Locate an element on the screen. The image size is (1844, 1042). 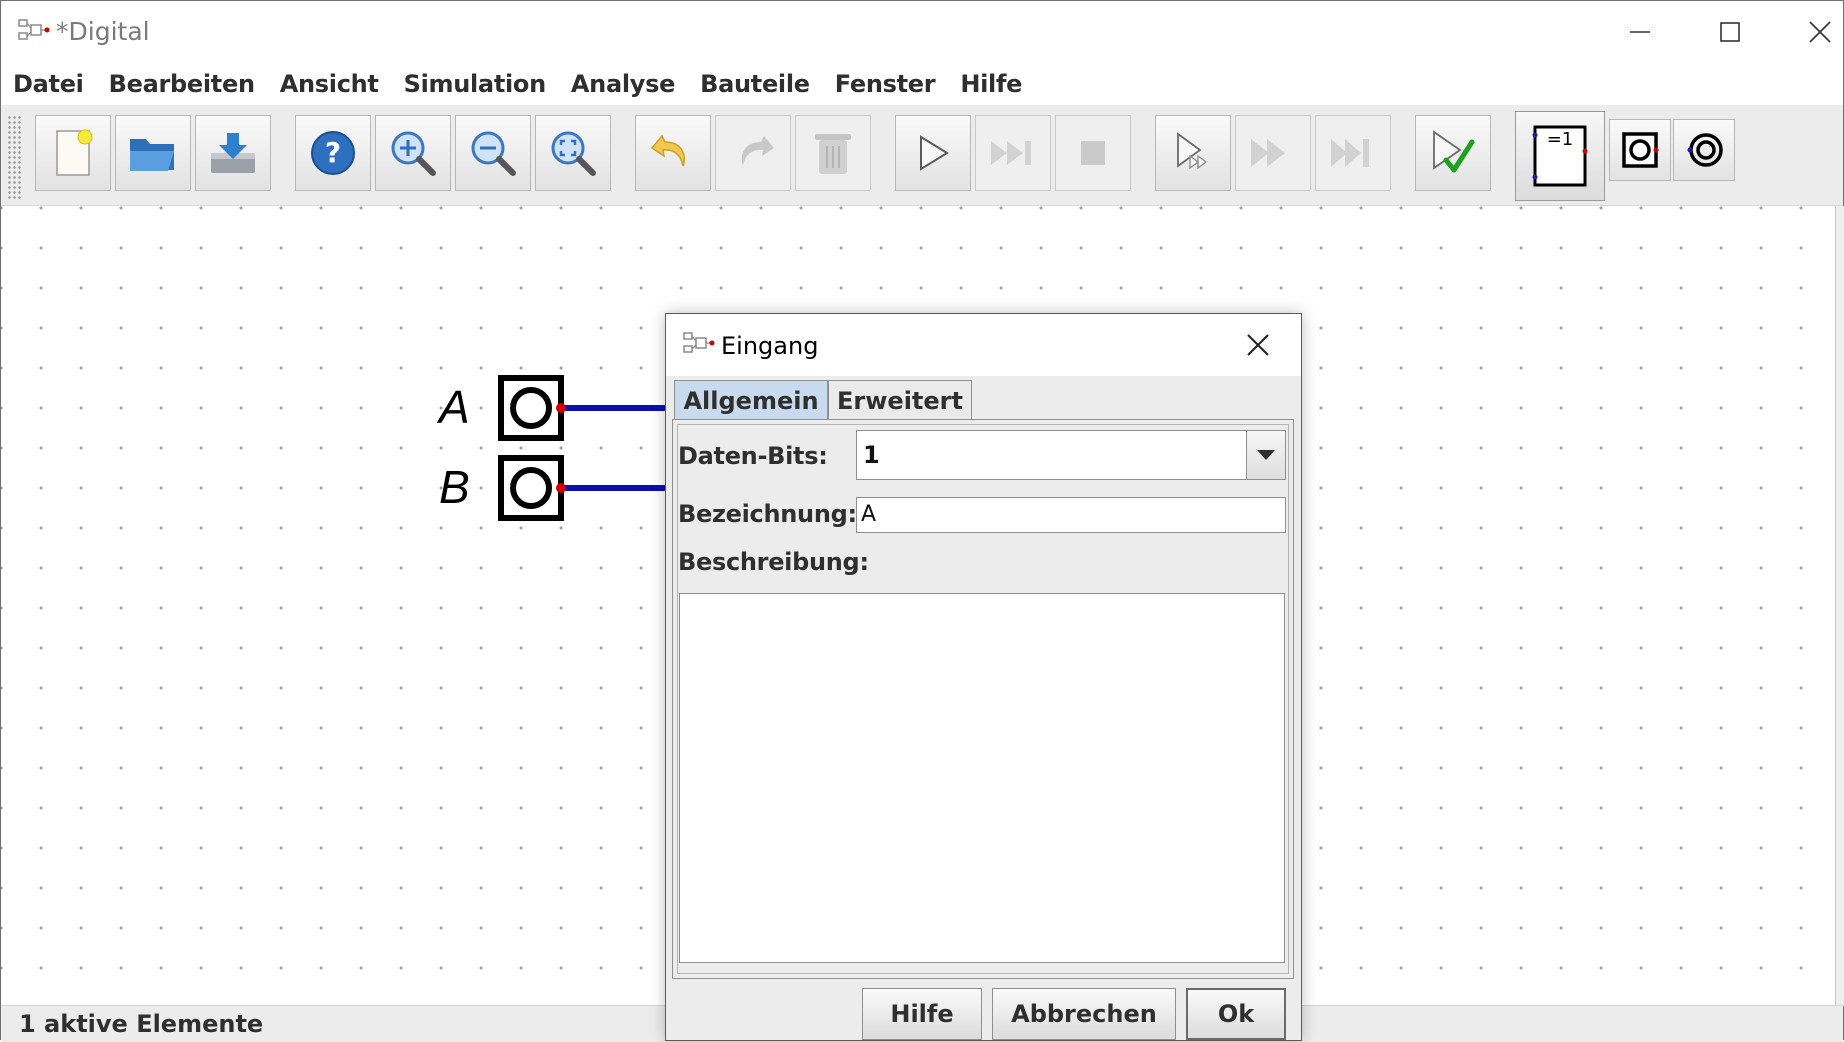
step-forward-icon is located at coordinates (1011, 153).